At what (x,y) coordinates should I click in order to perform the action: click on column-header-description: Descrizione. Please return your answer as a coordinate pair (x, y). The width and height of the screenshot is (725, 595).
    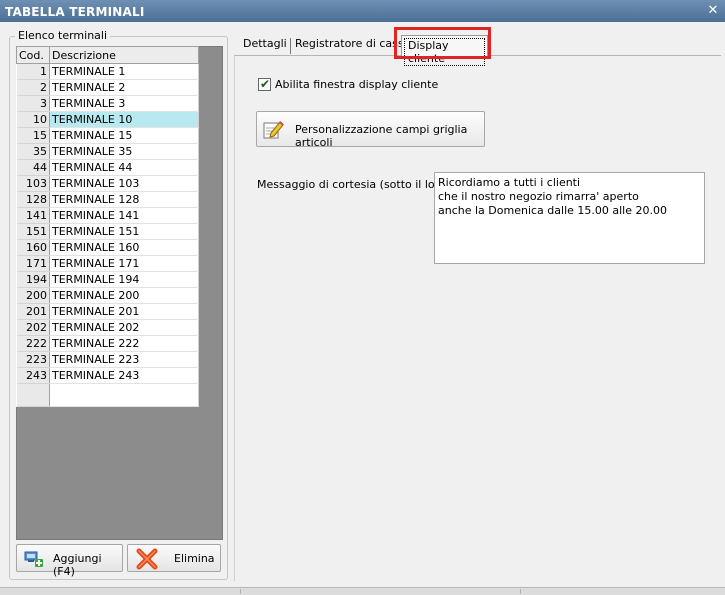
    Looking at the image, I should click on (124, 55).